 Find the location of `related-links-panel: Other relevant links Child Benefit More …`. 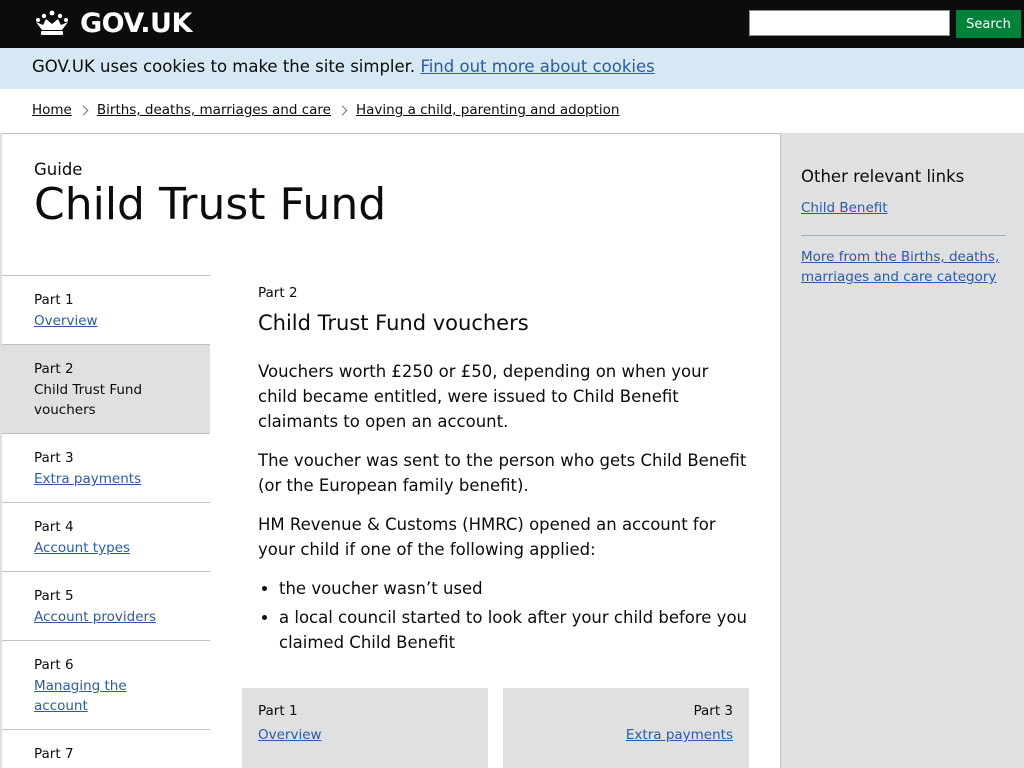

related-links-panel: Other relevant links Child Benefit More … is located at coordinates (902, 236).